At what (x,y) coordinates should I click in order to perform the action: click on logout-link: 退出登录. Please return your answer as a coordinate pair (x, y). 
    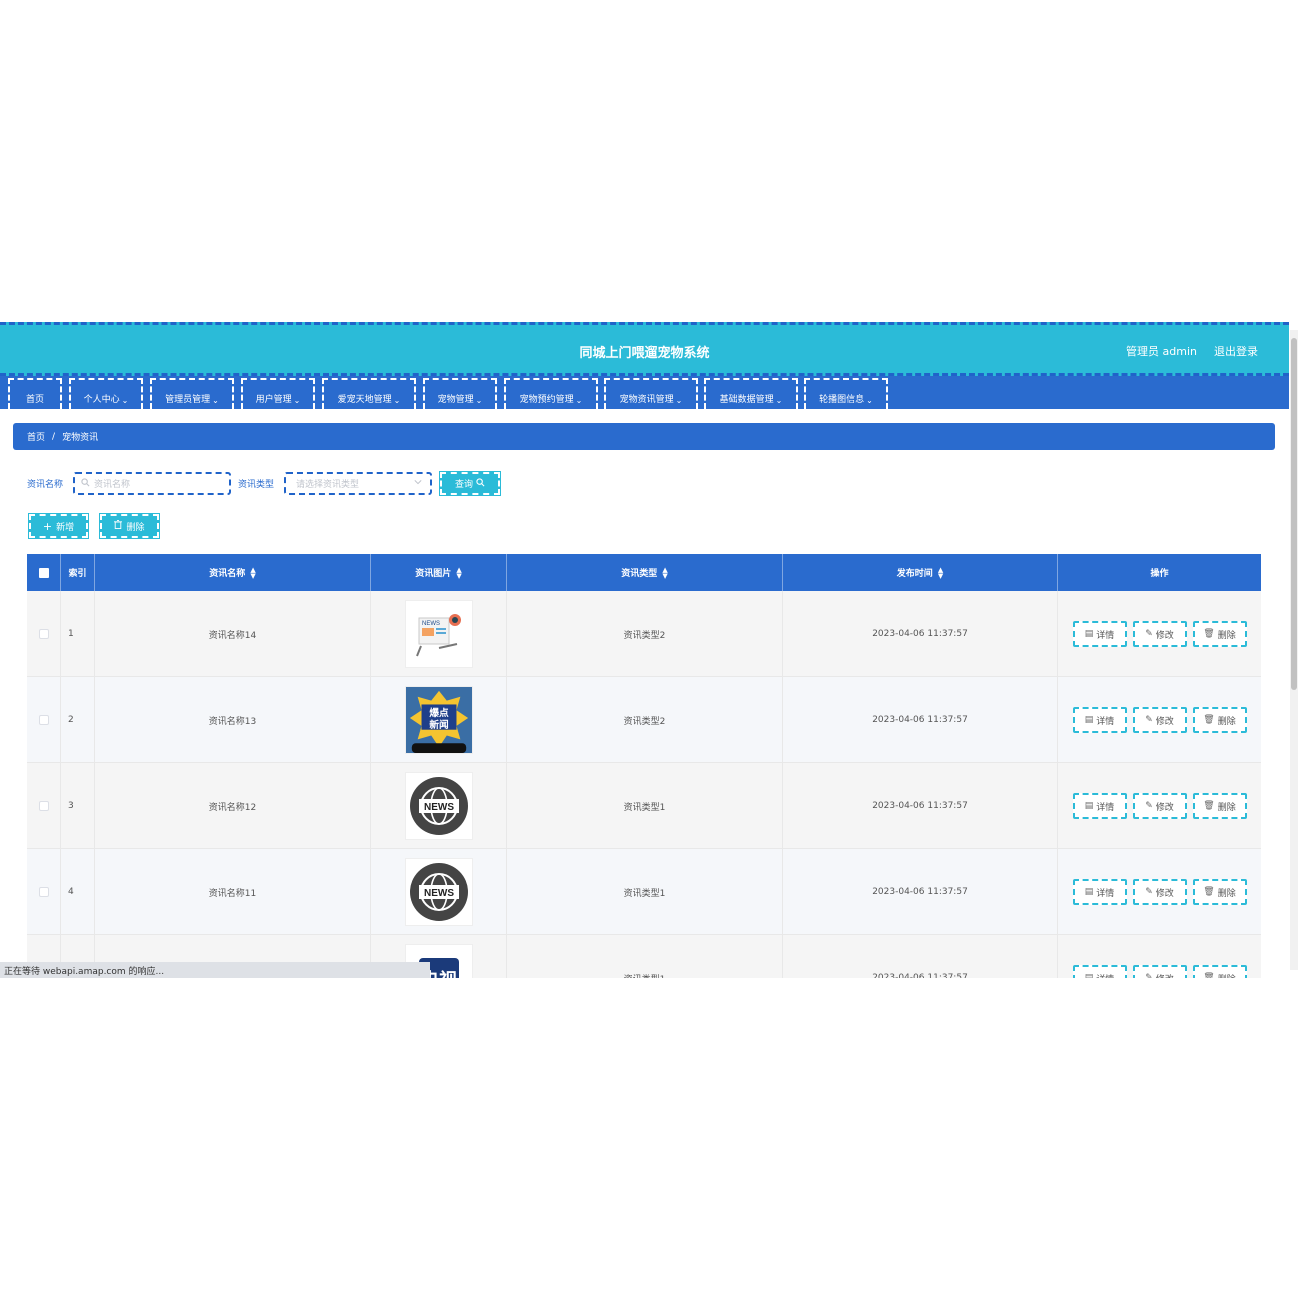
    Looking at the image, I should click on (1236, 351).